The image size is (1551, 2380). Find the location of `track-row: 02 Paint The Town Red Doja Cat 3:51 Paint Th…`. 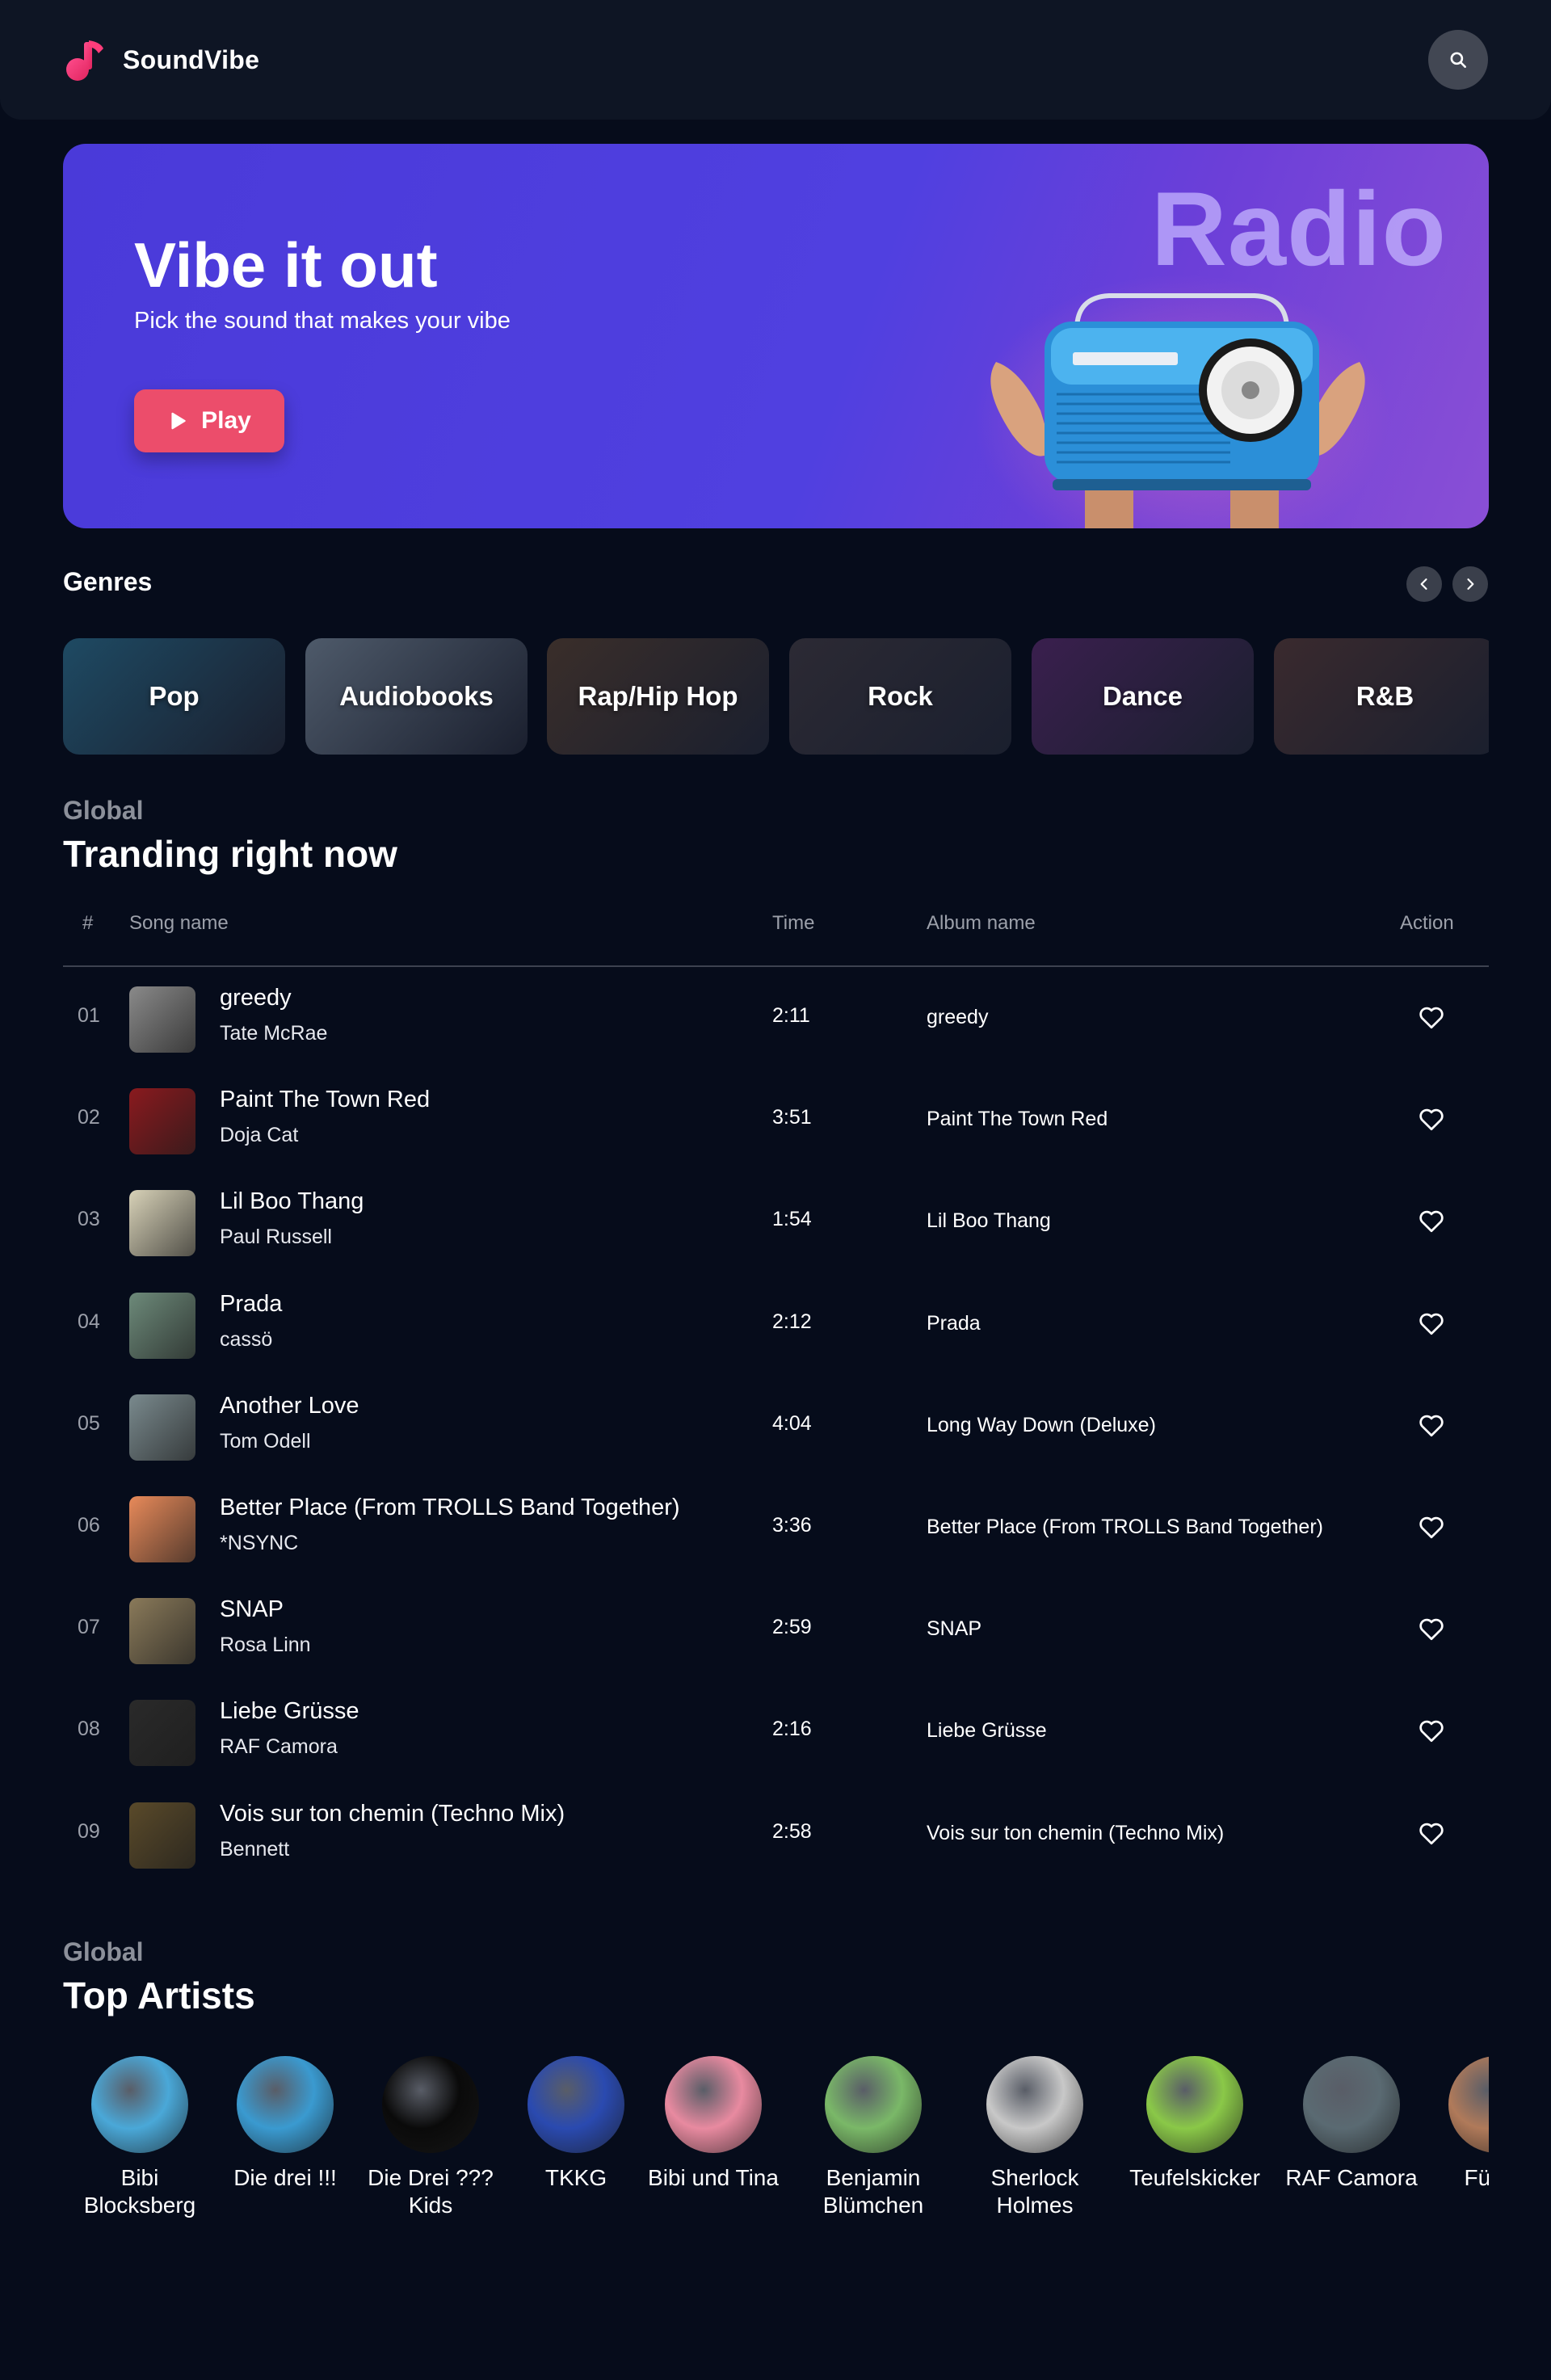

track-row: 02 Paint The Town Red Doja Cat 3:51 Paint Th… is located at coordinates (776, 1121).